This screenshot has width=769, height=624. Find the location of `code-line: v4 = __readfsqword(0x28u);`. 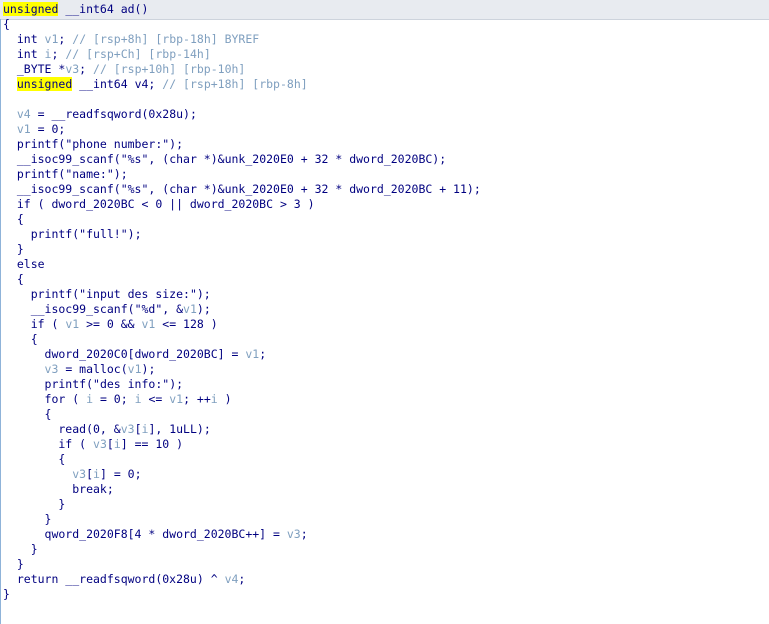

code-line: v4 = __readfsqword(0x28u); is located at coordinates (100, 114).